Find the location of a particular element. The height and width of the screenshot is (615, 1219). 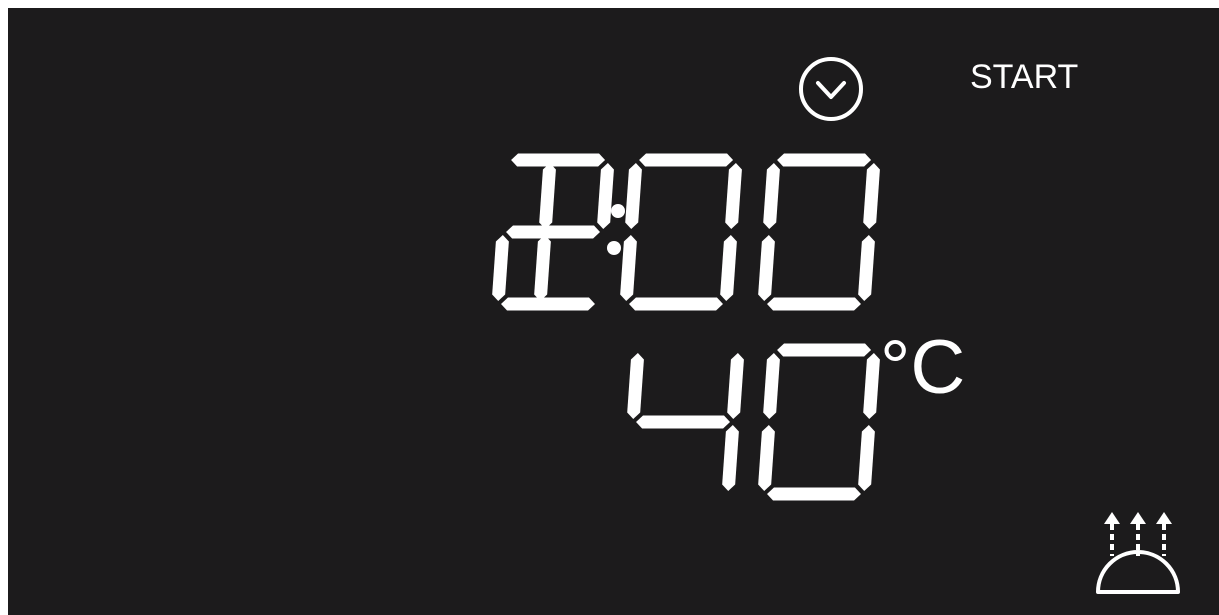

heating-icon is located at coordinates (1138, 546).